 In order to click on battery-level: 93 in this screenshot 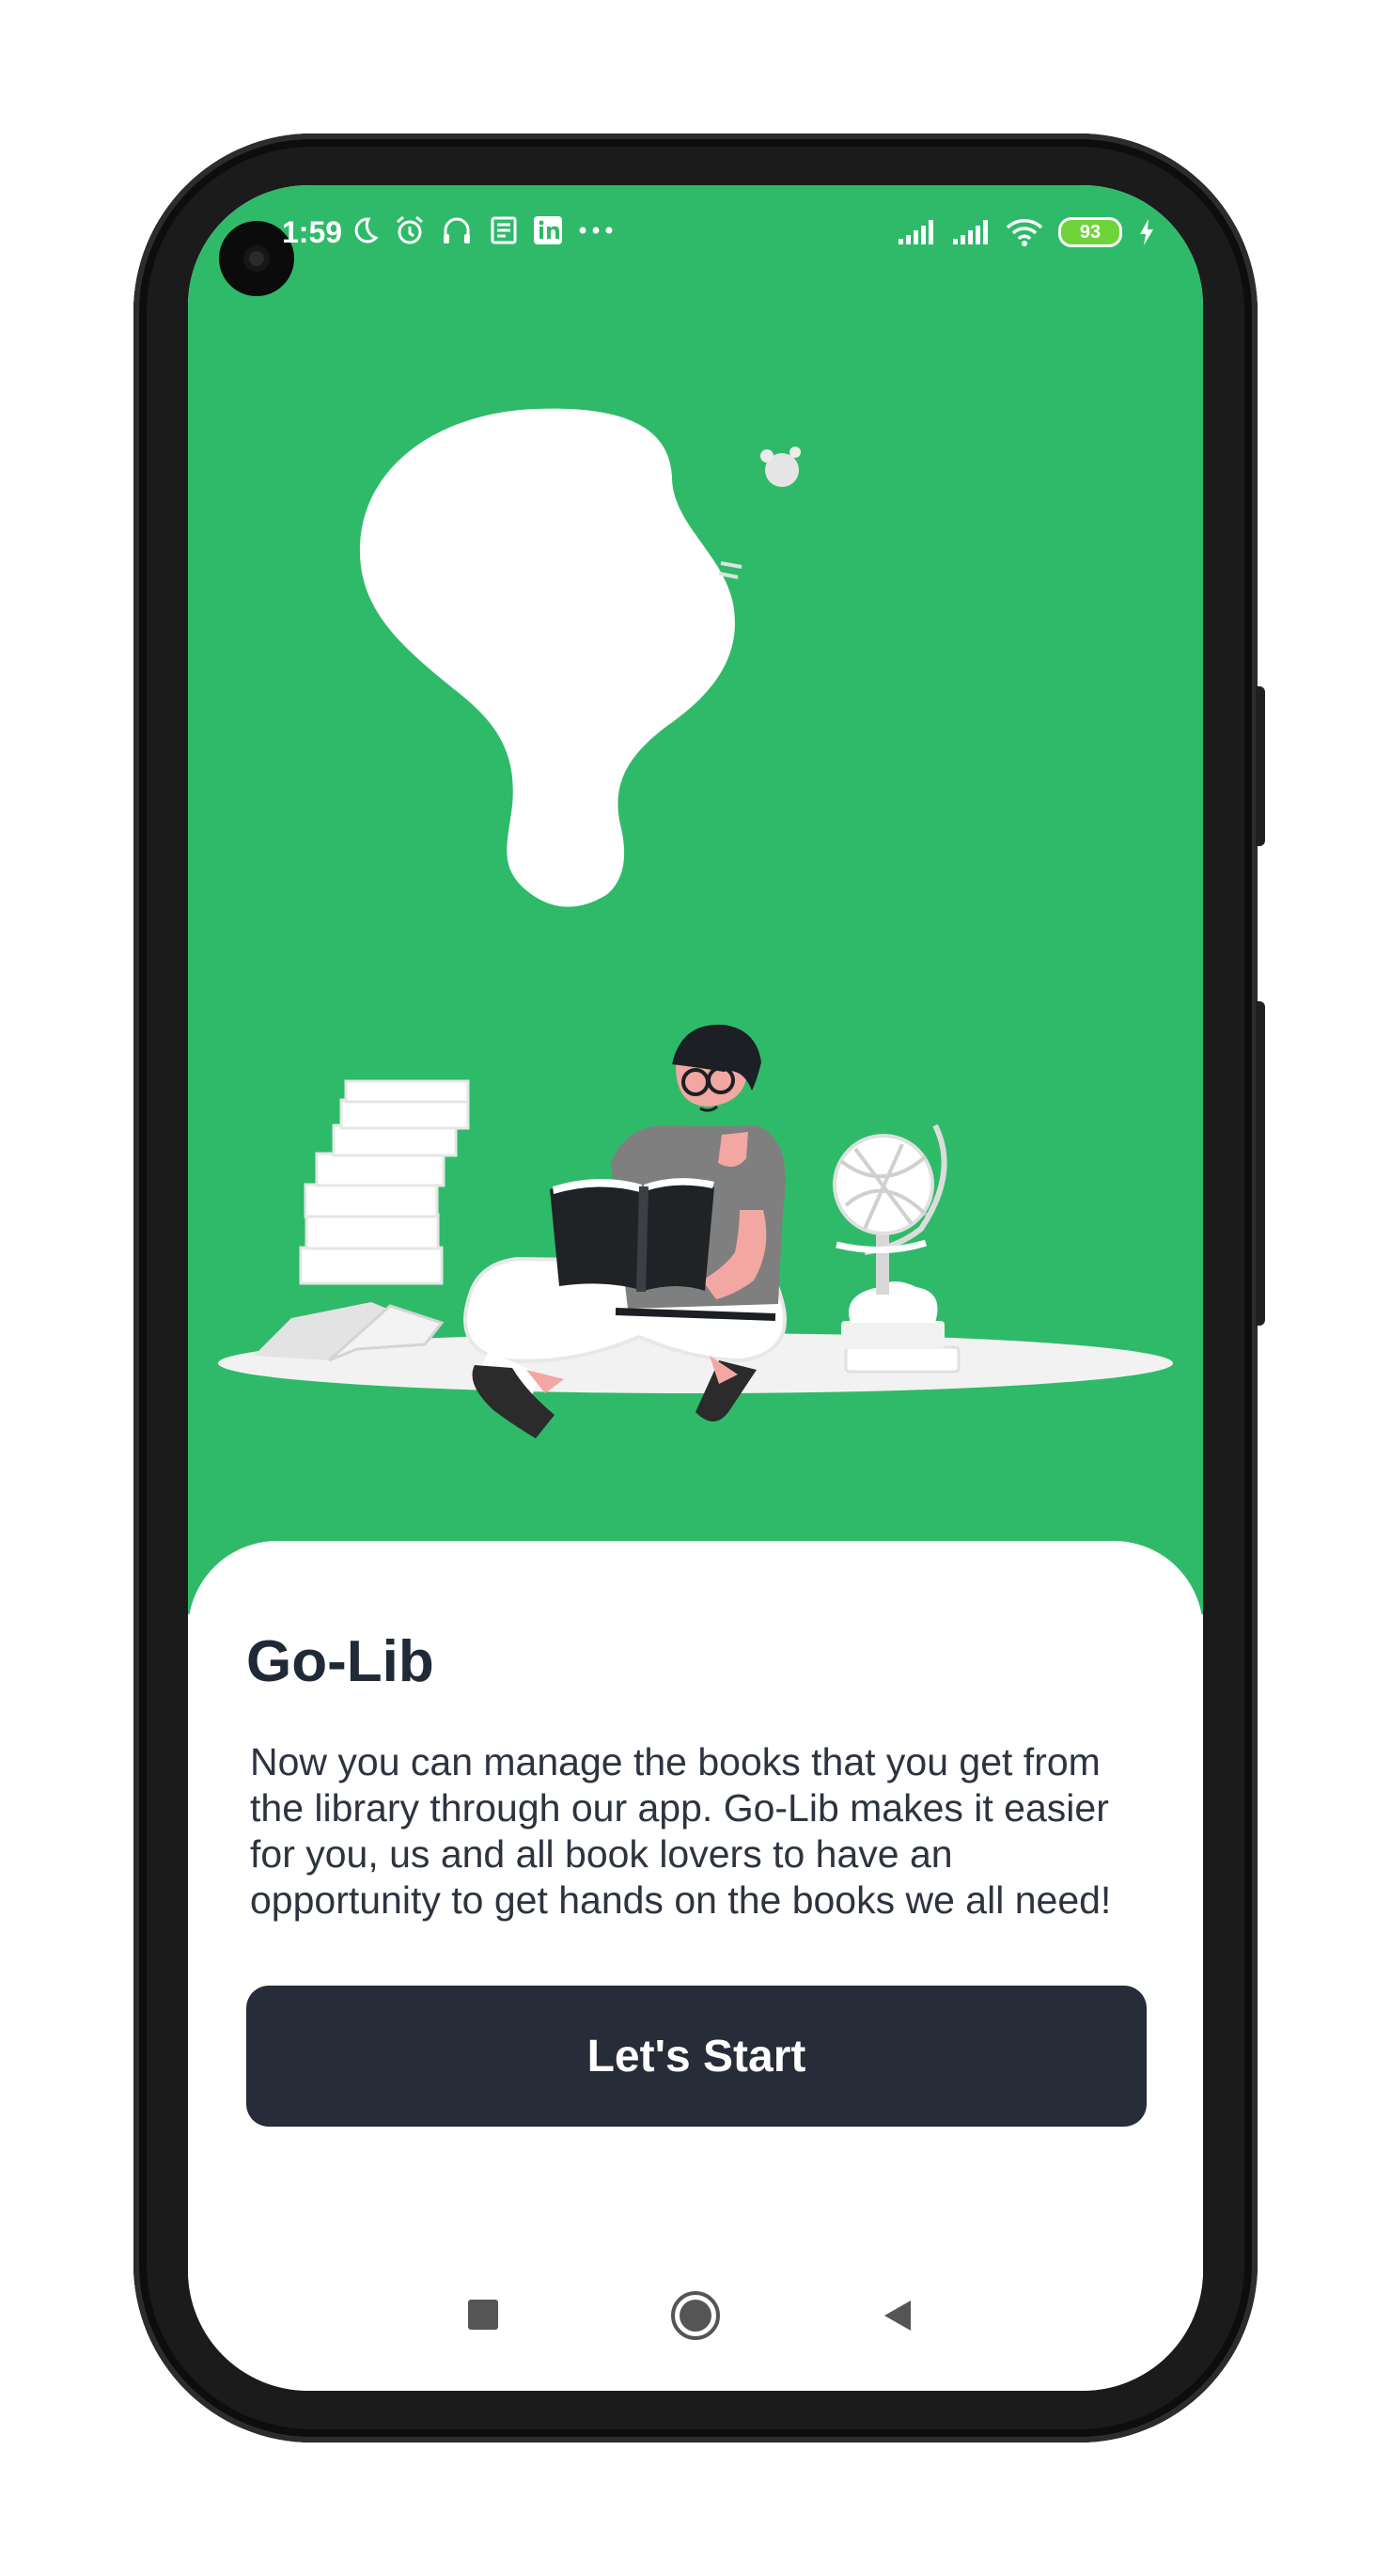, I will do `click(1091, 232)`.